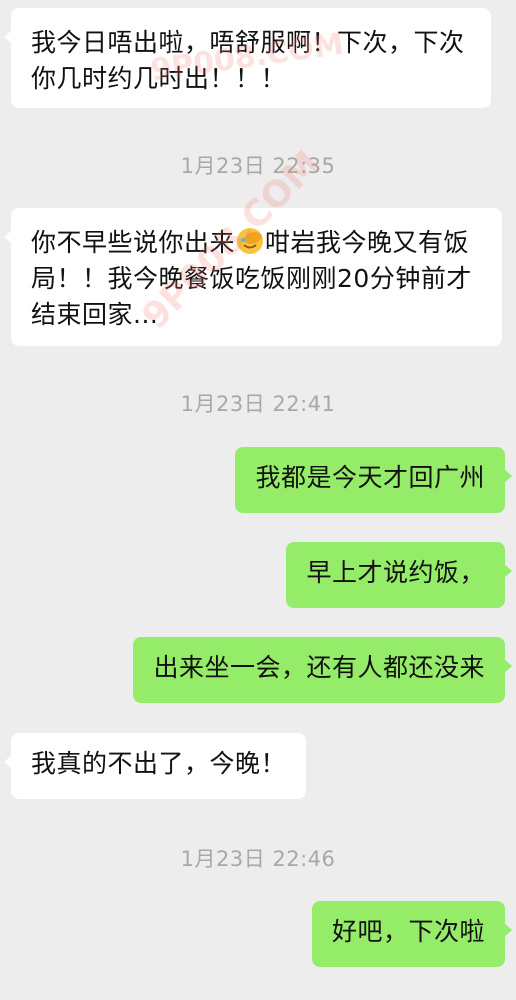  Describe the element at coordinates (159, 763) in the screenshot. I see `message-text: 我真的不出了，今晚！` at that location.